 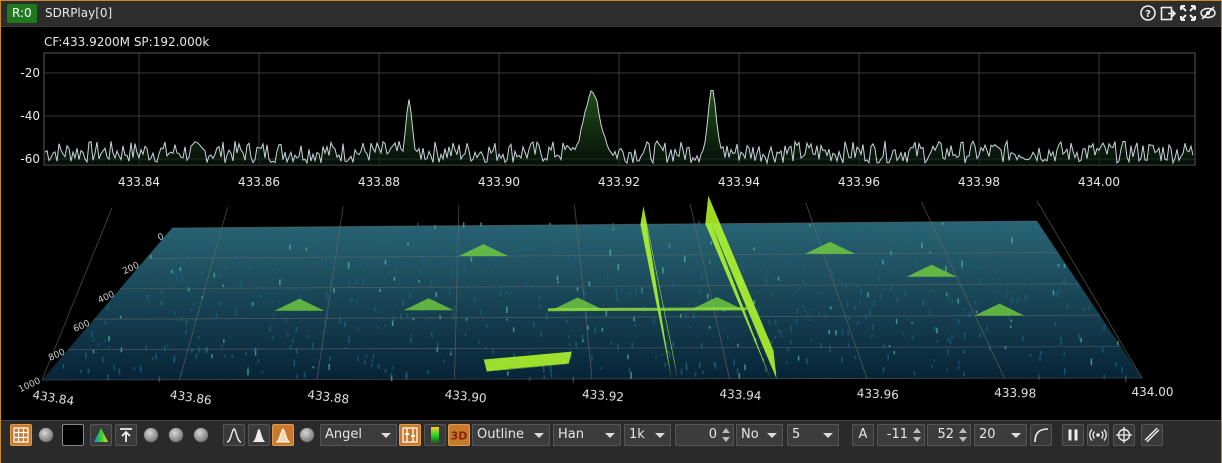 What do you see at coordinates (435, 435) in the screenshot?
I see `colormap-bar-button` at bounding box center [435, 435].